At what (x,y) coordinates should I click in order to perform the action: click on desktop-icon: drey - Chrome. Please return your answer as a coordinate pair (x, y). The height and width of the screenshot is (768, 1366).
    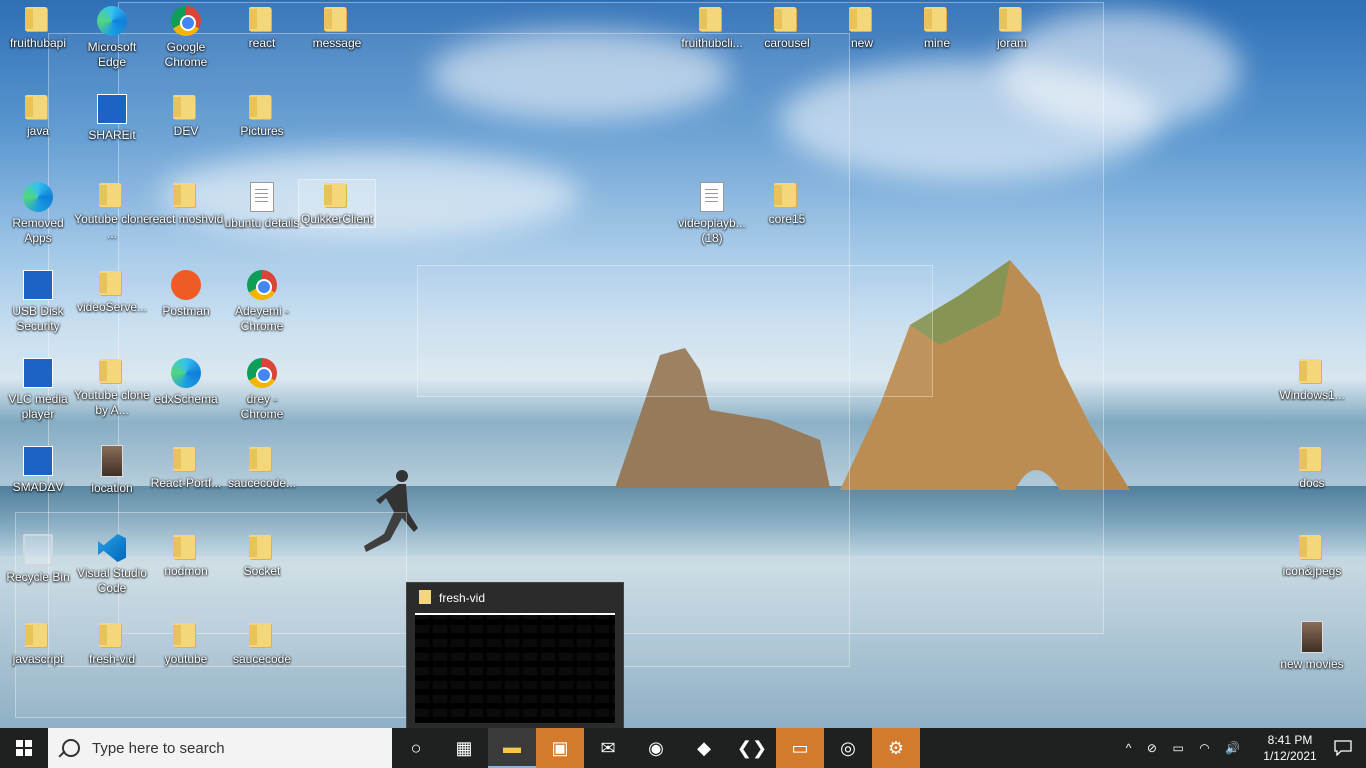
    Looking at the image, I should click on (262, 389).